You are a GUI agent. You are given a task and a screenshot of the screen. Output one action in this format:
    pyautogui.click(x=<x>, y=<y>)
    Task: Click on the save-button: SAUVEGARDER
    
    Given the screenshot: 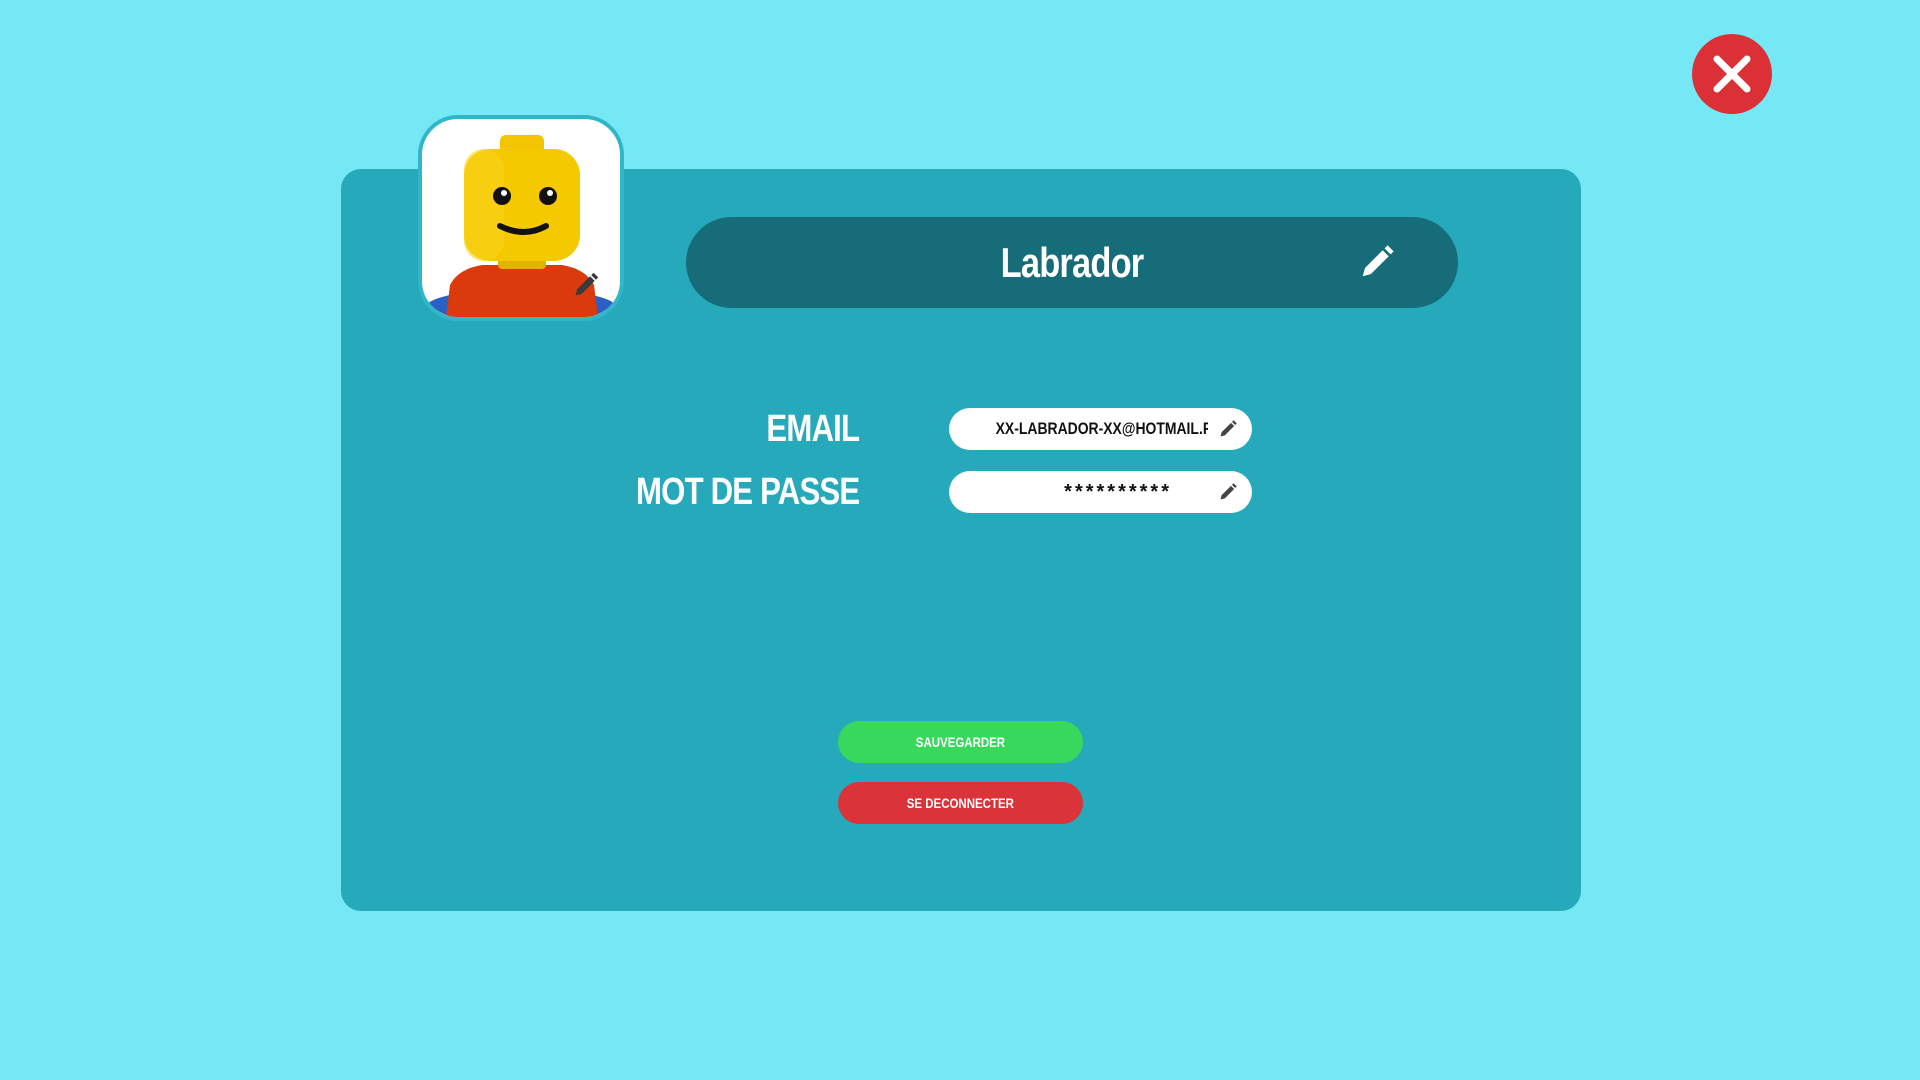 What is the action you would take?
    pyautogui.click(x=960, y=742)
    